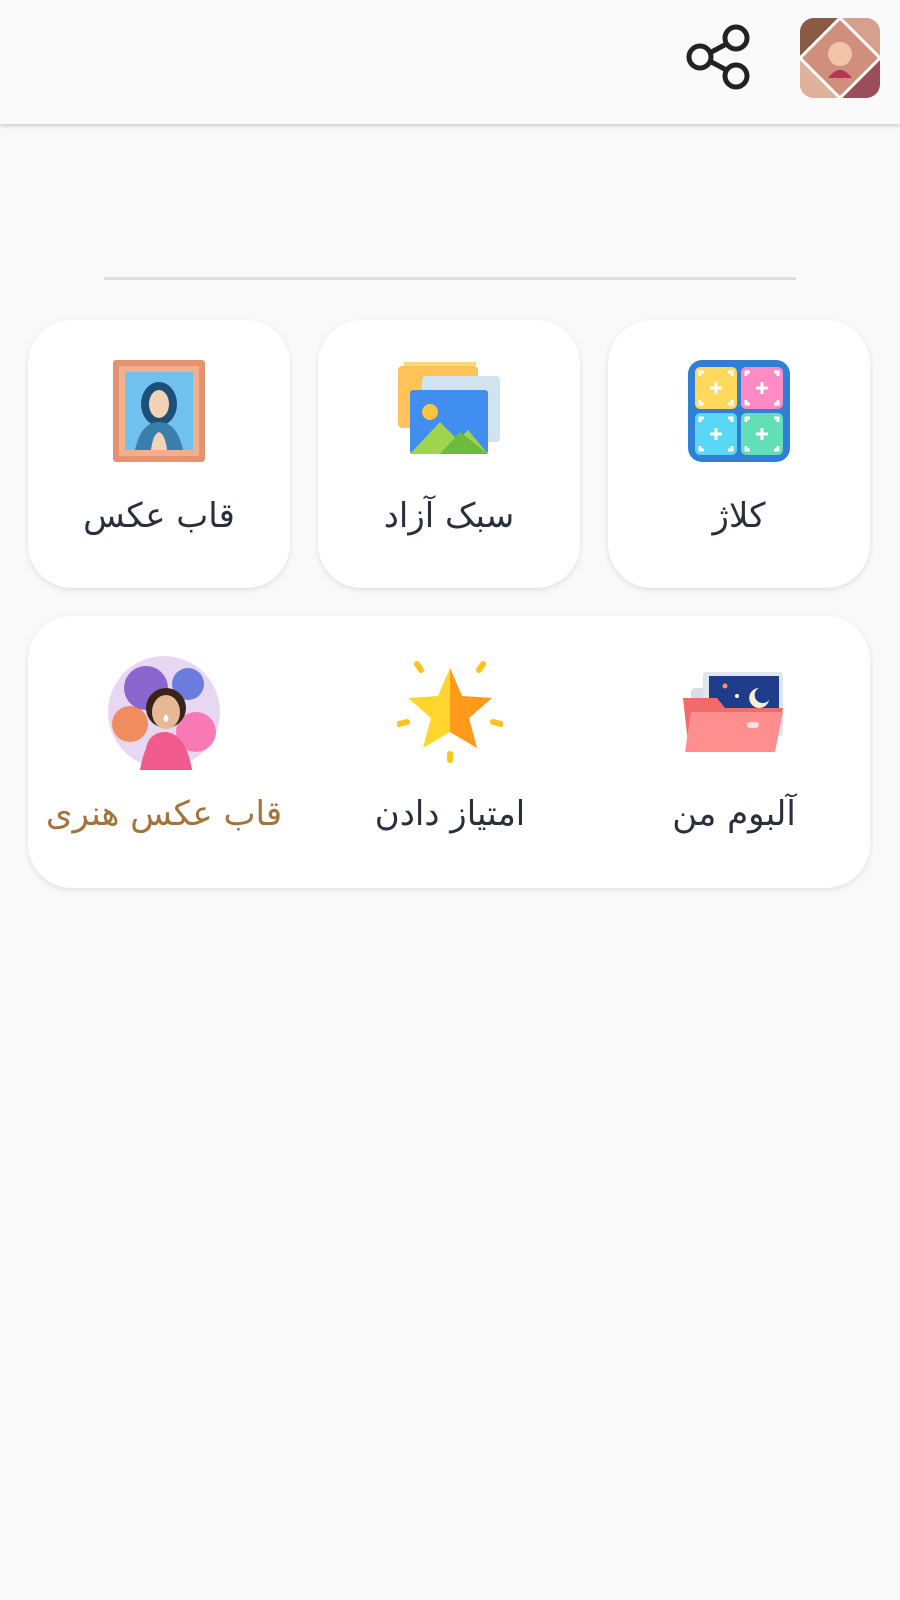  I want to click on art-frame-avatar-icon, so click(164, 712).